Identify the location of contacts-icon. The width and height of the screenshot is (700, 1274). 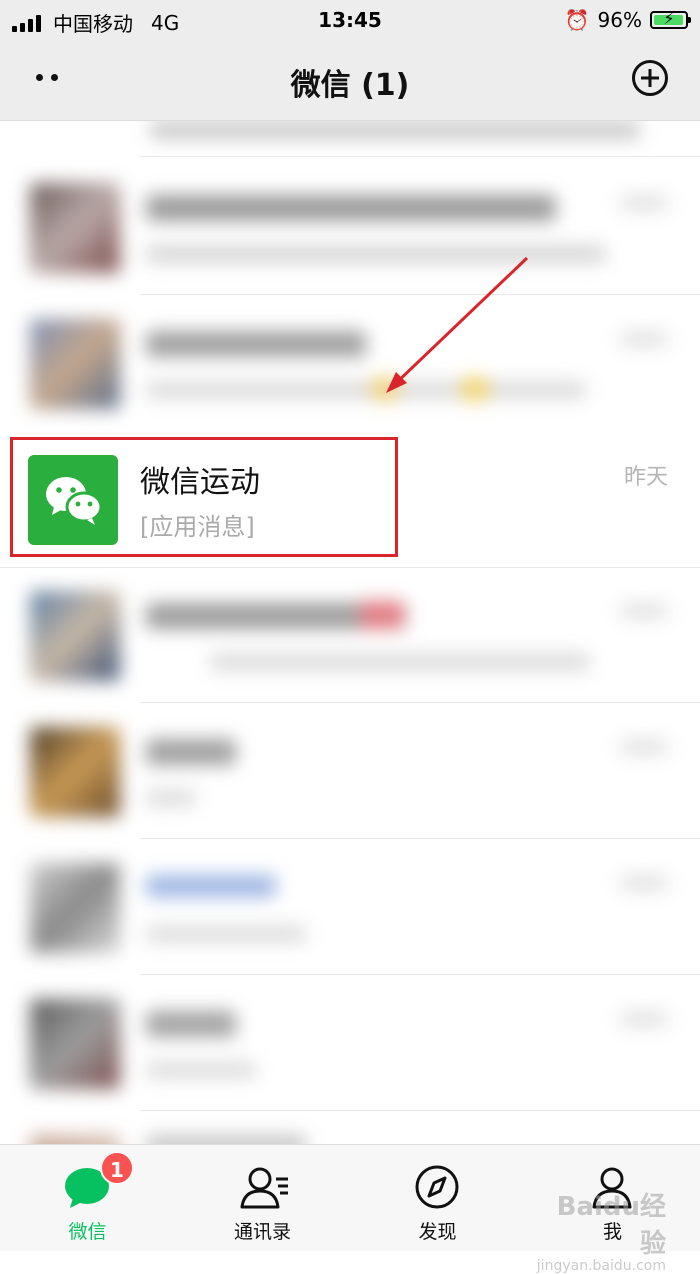
(264, 1188).